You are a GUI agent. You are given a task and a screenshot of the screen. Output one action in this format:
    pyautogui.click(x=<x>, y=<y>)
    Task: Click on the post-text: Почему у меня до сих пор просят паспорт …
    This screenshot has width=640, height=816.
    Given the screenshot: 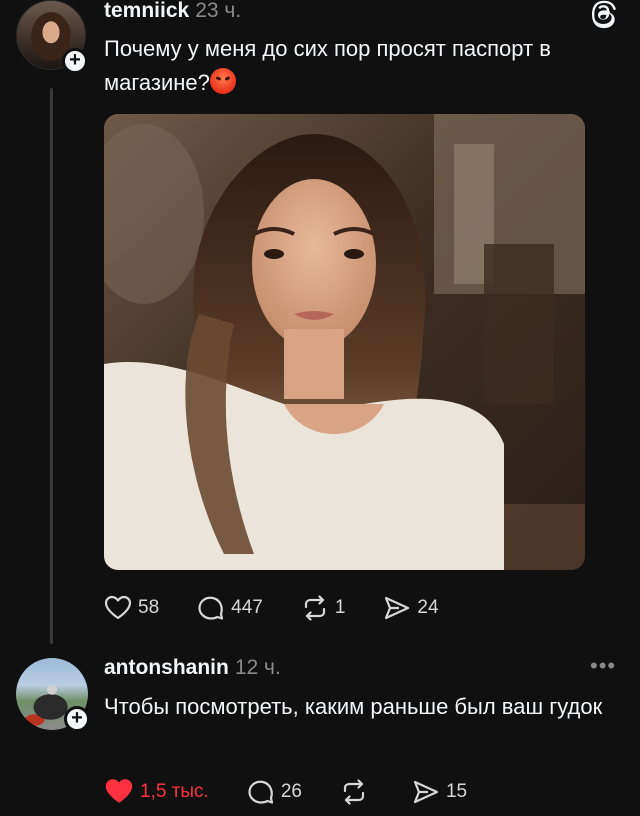 What is the action you would take?
    pyautogui.click(x=364, y=66)
    